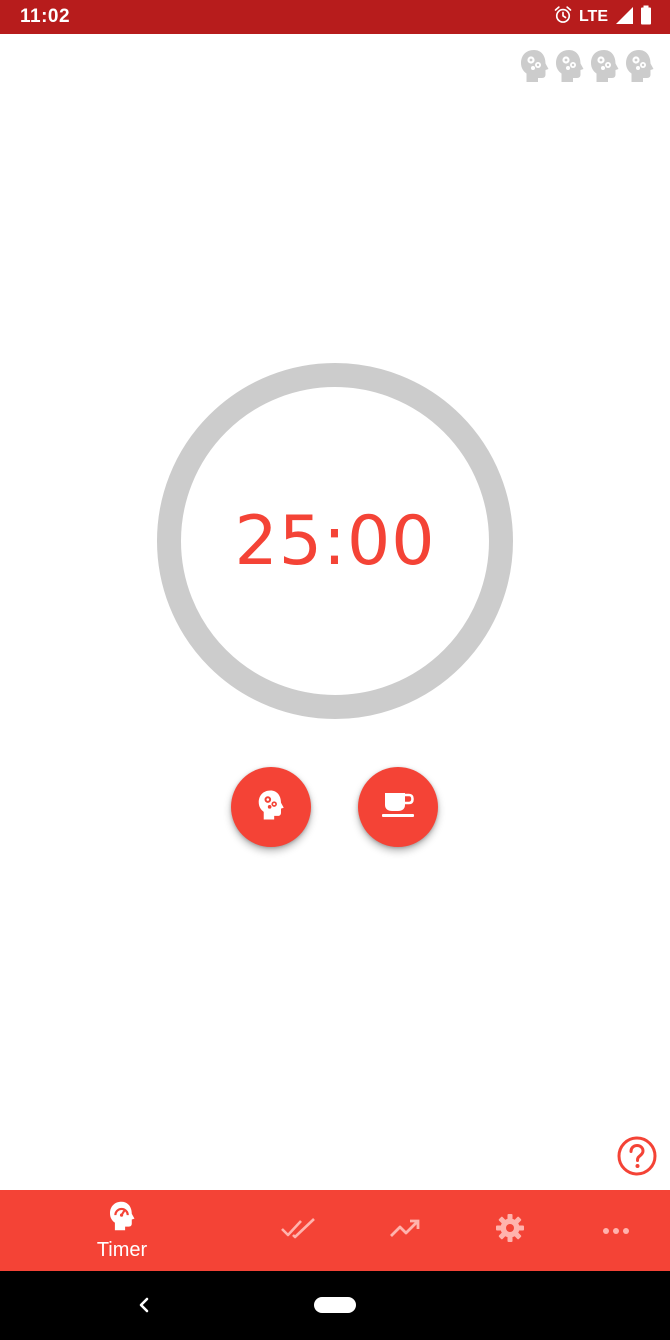  I want to click on nav-item-more, so click(616, 1230).